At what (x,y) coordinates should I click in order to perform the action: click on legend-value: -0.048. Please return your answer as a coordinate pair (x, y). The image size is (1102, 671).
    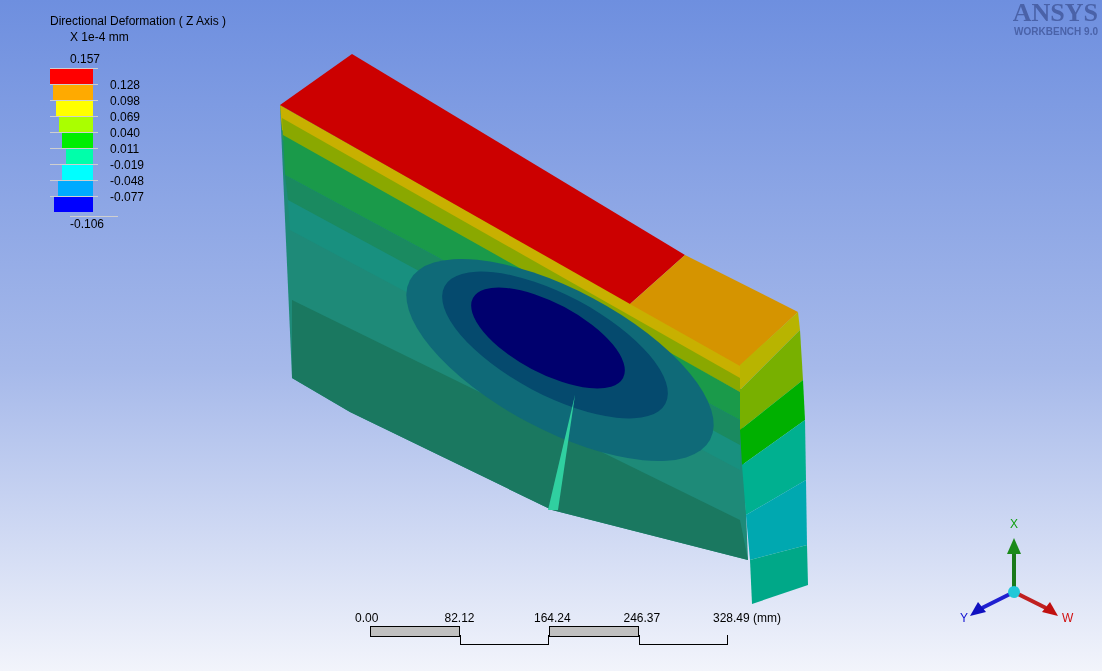
    Looking at the image, I should click on (127, 181).